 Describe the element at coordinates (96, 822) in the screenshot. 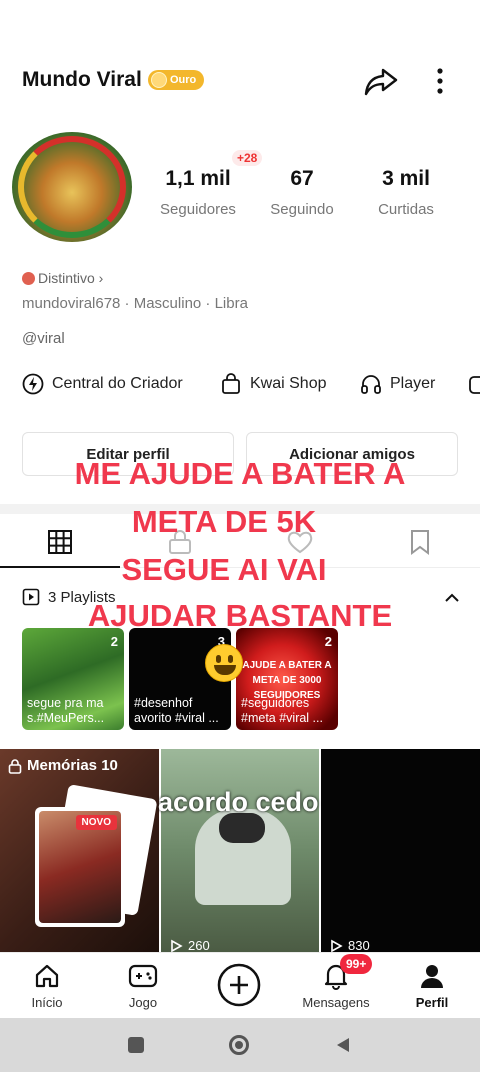

I see `new-tag: NOVO` at that location.